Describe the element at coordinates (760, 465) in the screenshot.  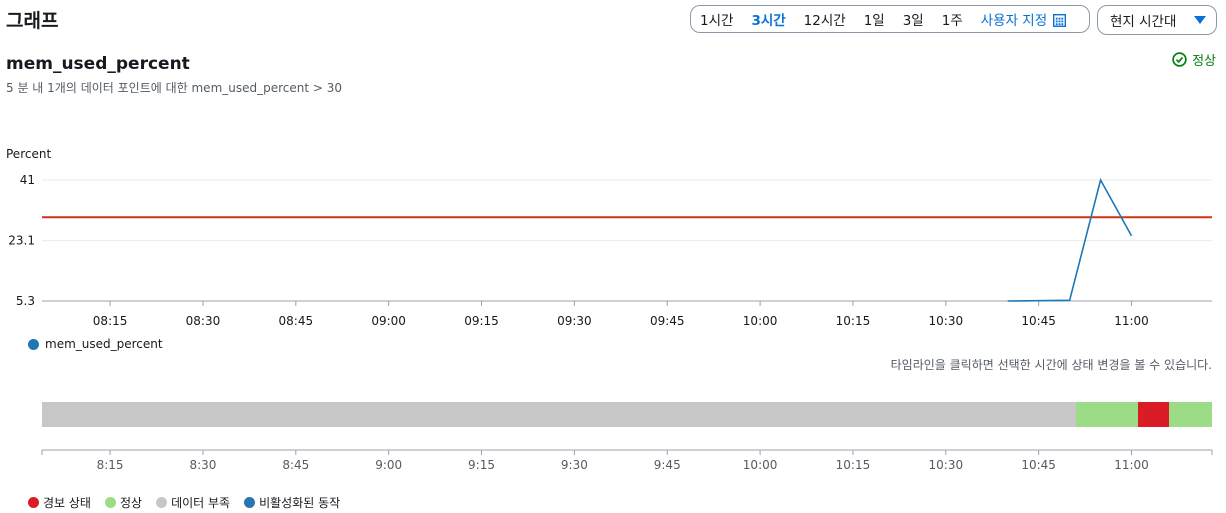
I see `timeline-tick-label: 10:00` at that location.